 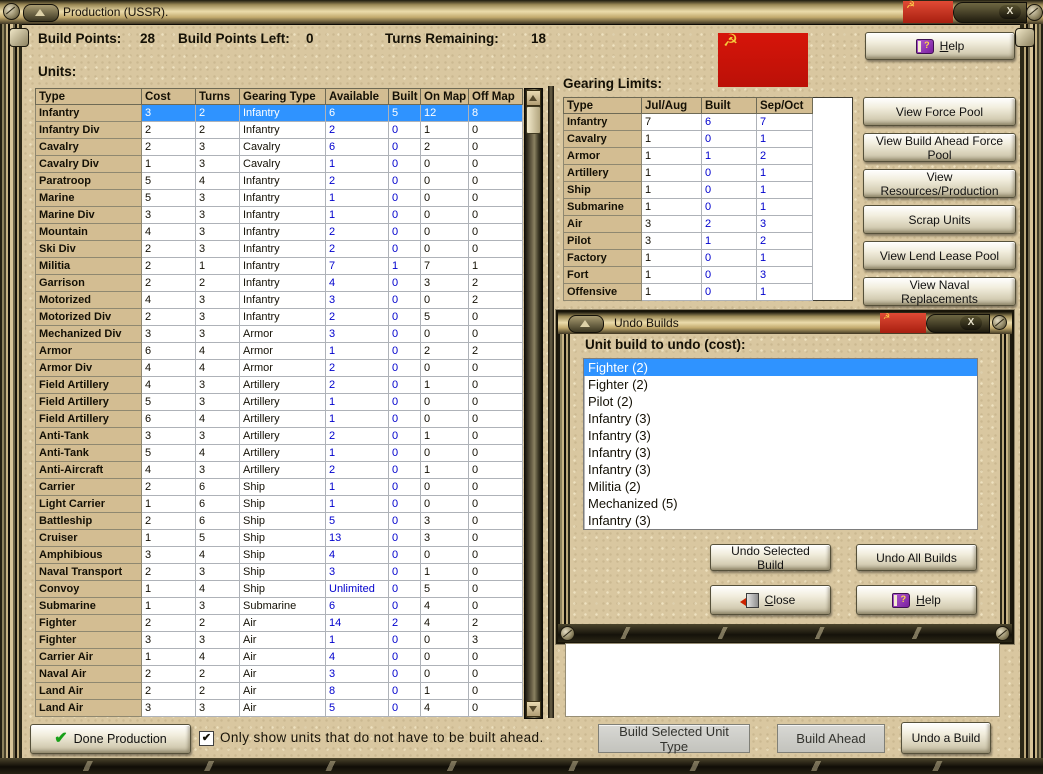 What do you see at coordinates (279, 232) in the screenshot?
I see `unit-row: Mountain 4 3 Infantry 2 0 0 0` at bounding box center [279, 232].